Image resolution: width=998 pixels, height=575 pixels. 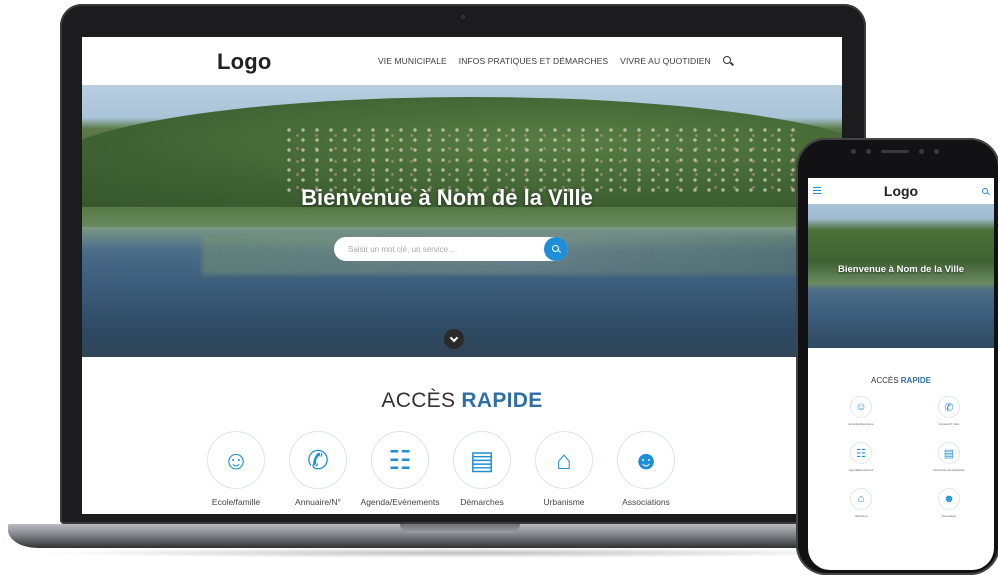 I want to click on mobile-quick-item-associations: ☻ Associations, so click(x=949, y=503).